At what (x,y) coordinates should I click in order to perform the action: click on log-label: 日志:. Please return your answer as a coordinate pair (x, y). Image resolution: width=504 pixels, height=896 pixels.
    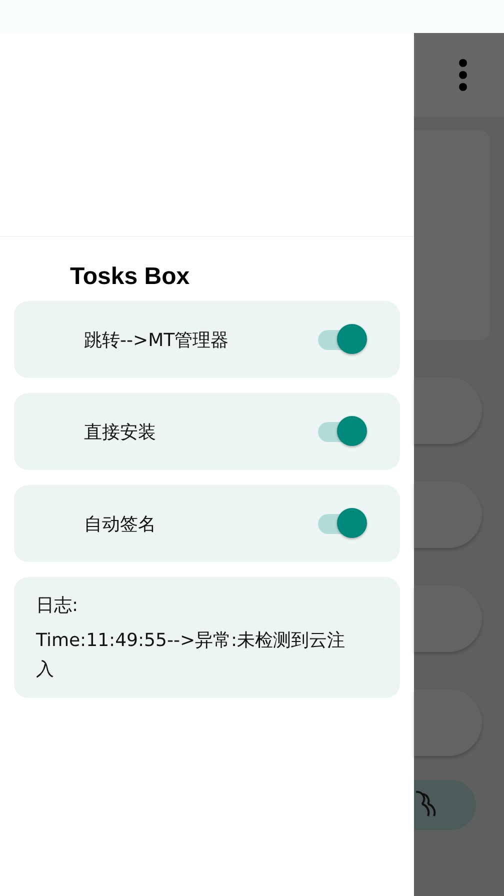
    Looking at the image, I should click on (58, 606).